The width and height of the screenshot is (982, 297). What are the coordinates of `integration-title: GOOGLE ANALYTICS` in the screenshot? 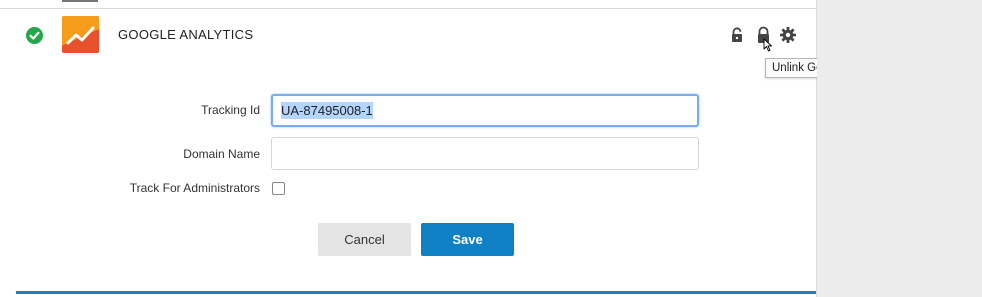 It's located at (186, 34).